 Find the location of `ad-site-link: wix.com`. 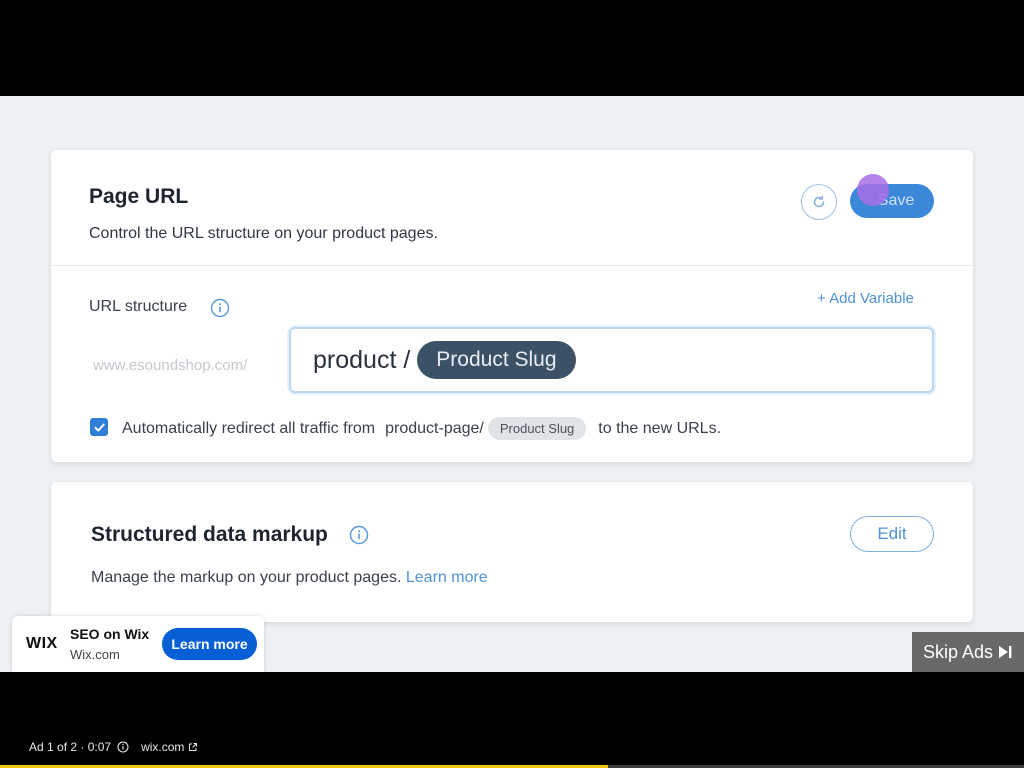

ad-site-link: wix.com is located at coordinates (162, 747).